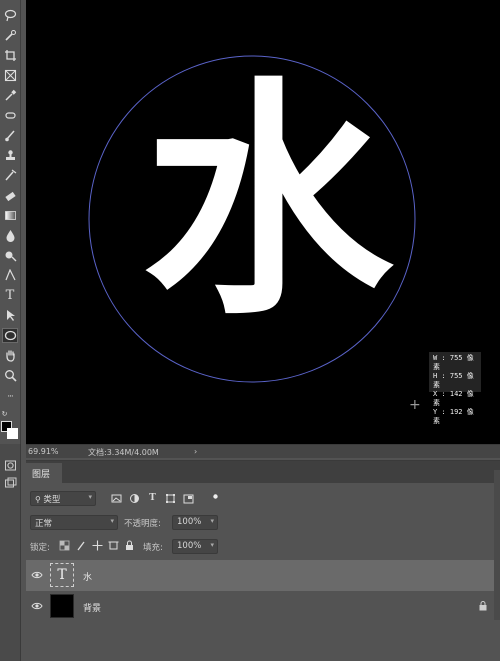 This screenshot has height=661, width=500. What do you see at coordinates (153, 548) in the screenshot?
I see `fill-label: 填充:` at bounding box center [153, 548].